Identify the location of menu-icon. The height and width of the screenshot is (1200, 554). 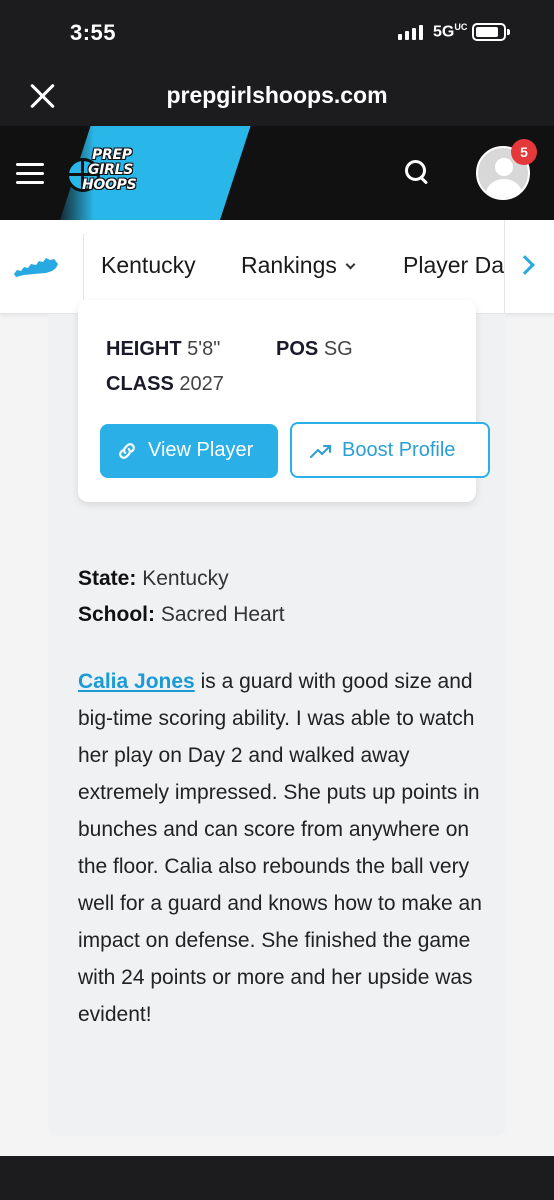
(30, 174).